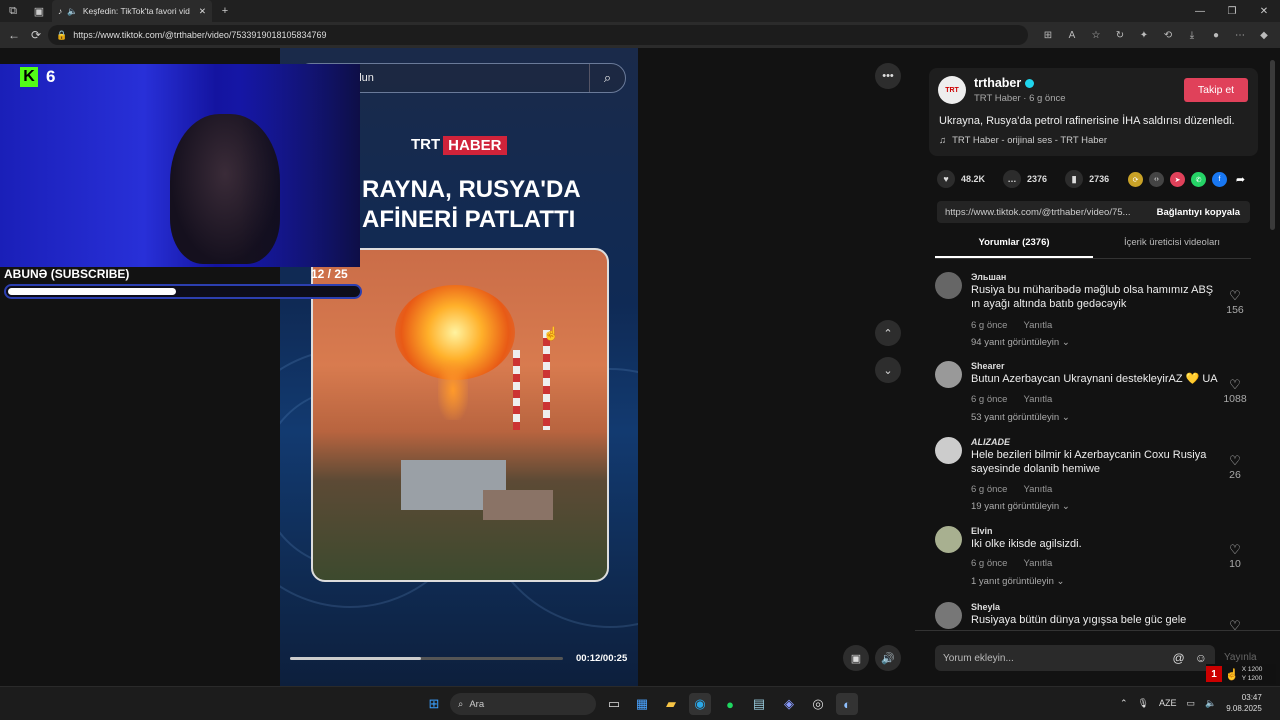  What do you see at coordinates (888, 658) in the screenshot?
I see `volume-icon: 🔊` at bounding box center [888, 658].